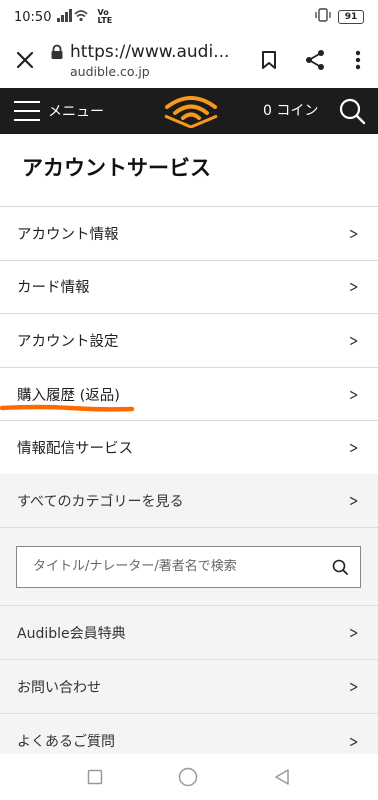  I want to click on status-right: 91, so click(339, 17).